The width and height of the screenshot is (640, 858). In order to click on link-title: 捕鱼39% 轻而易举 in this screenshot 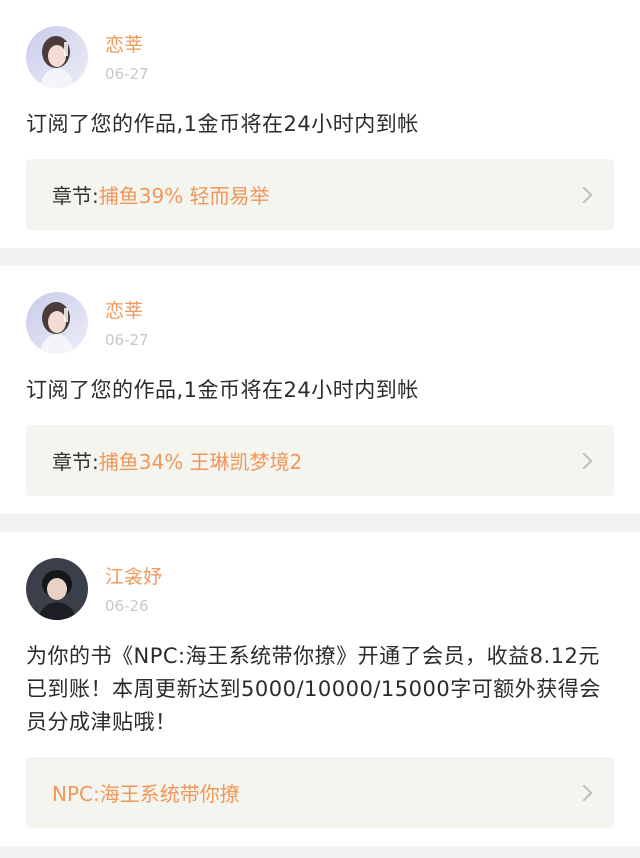, I will do `click(184, 196)`.